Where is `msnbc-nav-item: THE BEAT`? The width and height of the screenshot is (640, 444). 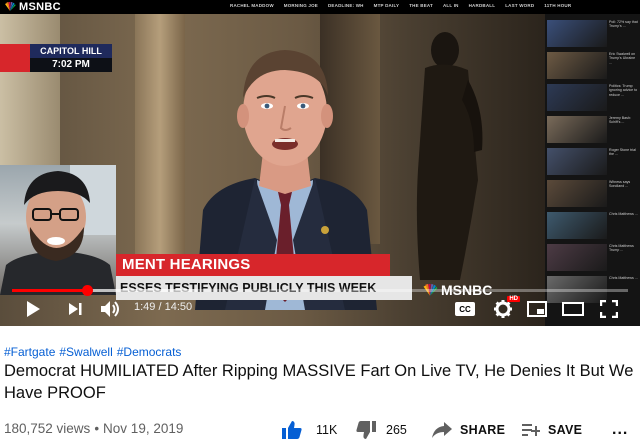
msnbc-nav-item: THE BEAT is located at coordinates (421, 5).